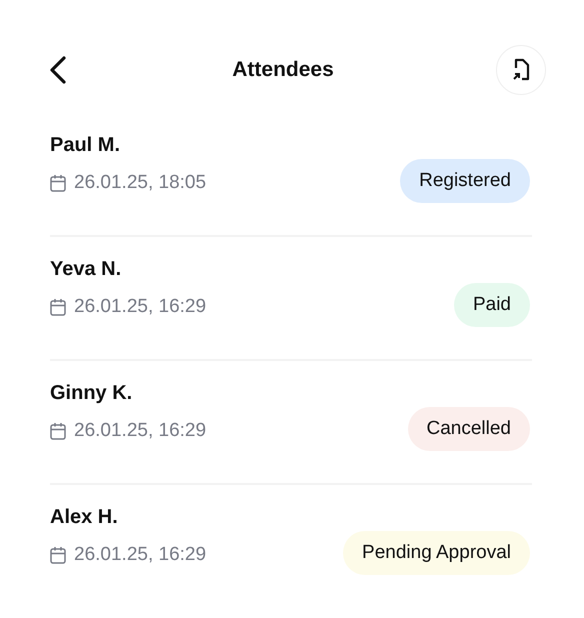 The width and height of the screenshot is (584, 618). What do you see at coordinates (92, 393) in the screenshot?
I see `attendee-name: Ginny K.` at bounding box center [92, 393].